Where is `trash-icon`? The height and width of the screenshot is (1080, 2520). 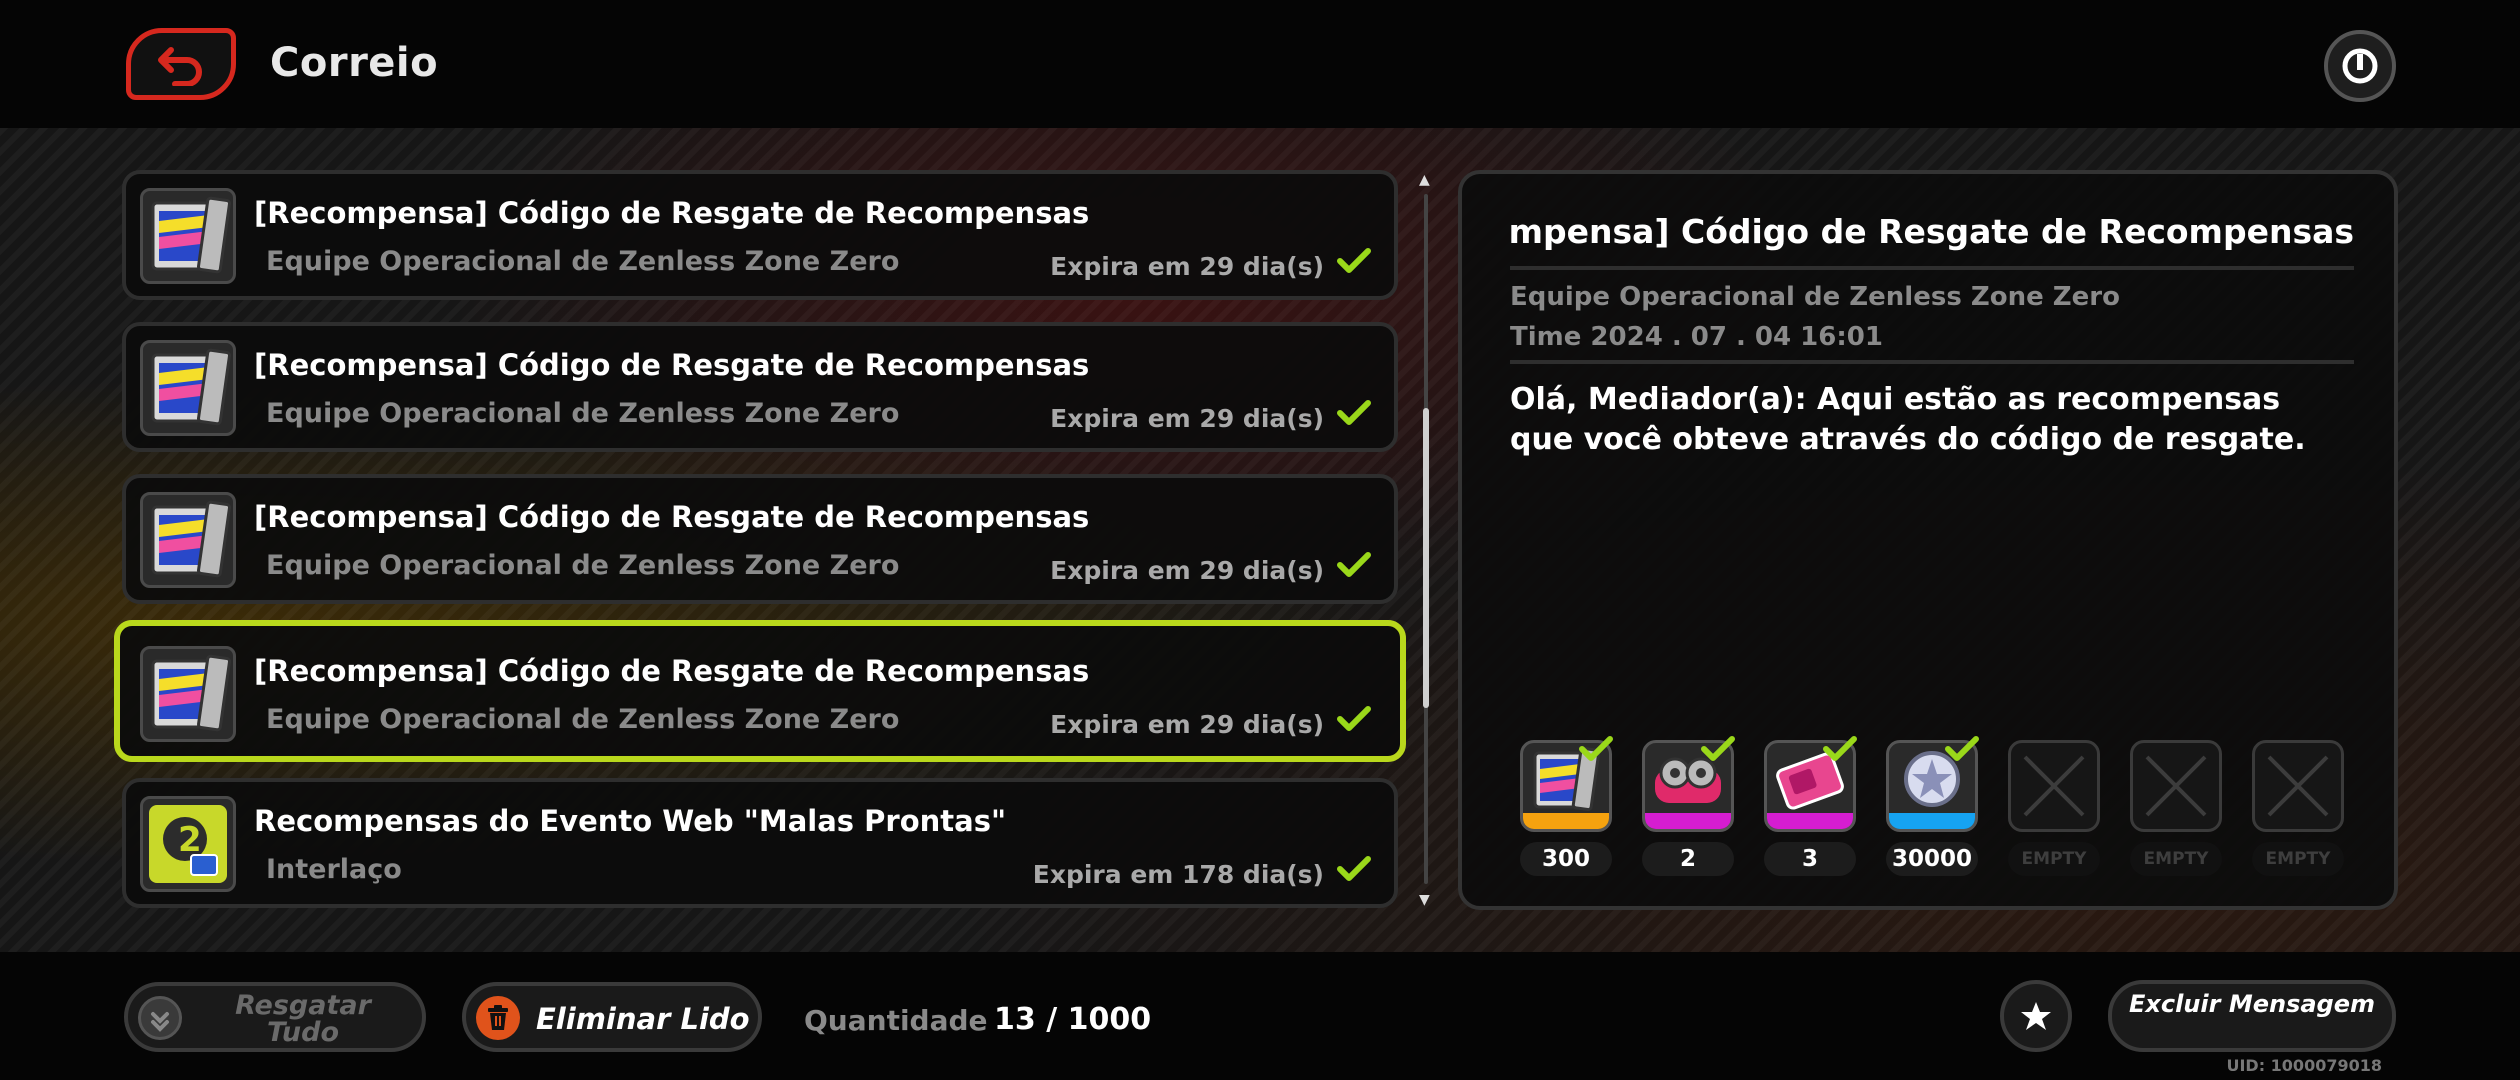 trash-icon is located at coordinates (498, 1018).